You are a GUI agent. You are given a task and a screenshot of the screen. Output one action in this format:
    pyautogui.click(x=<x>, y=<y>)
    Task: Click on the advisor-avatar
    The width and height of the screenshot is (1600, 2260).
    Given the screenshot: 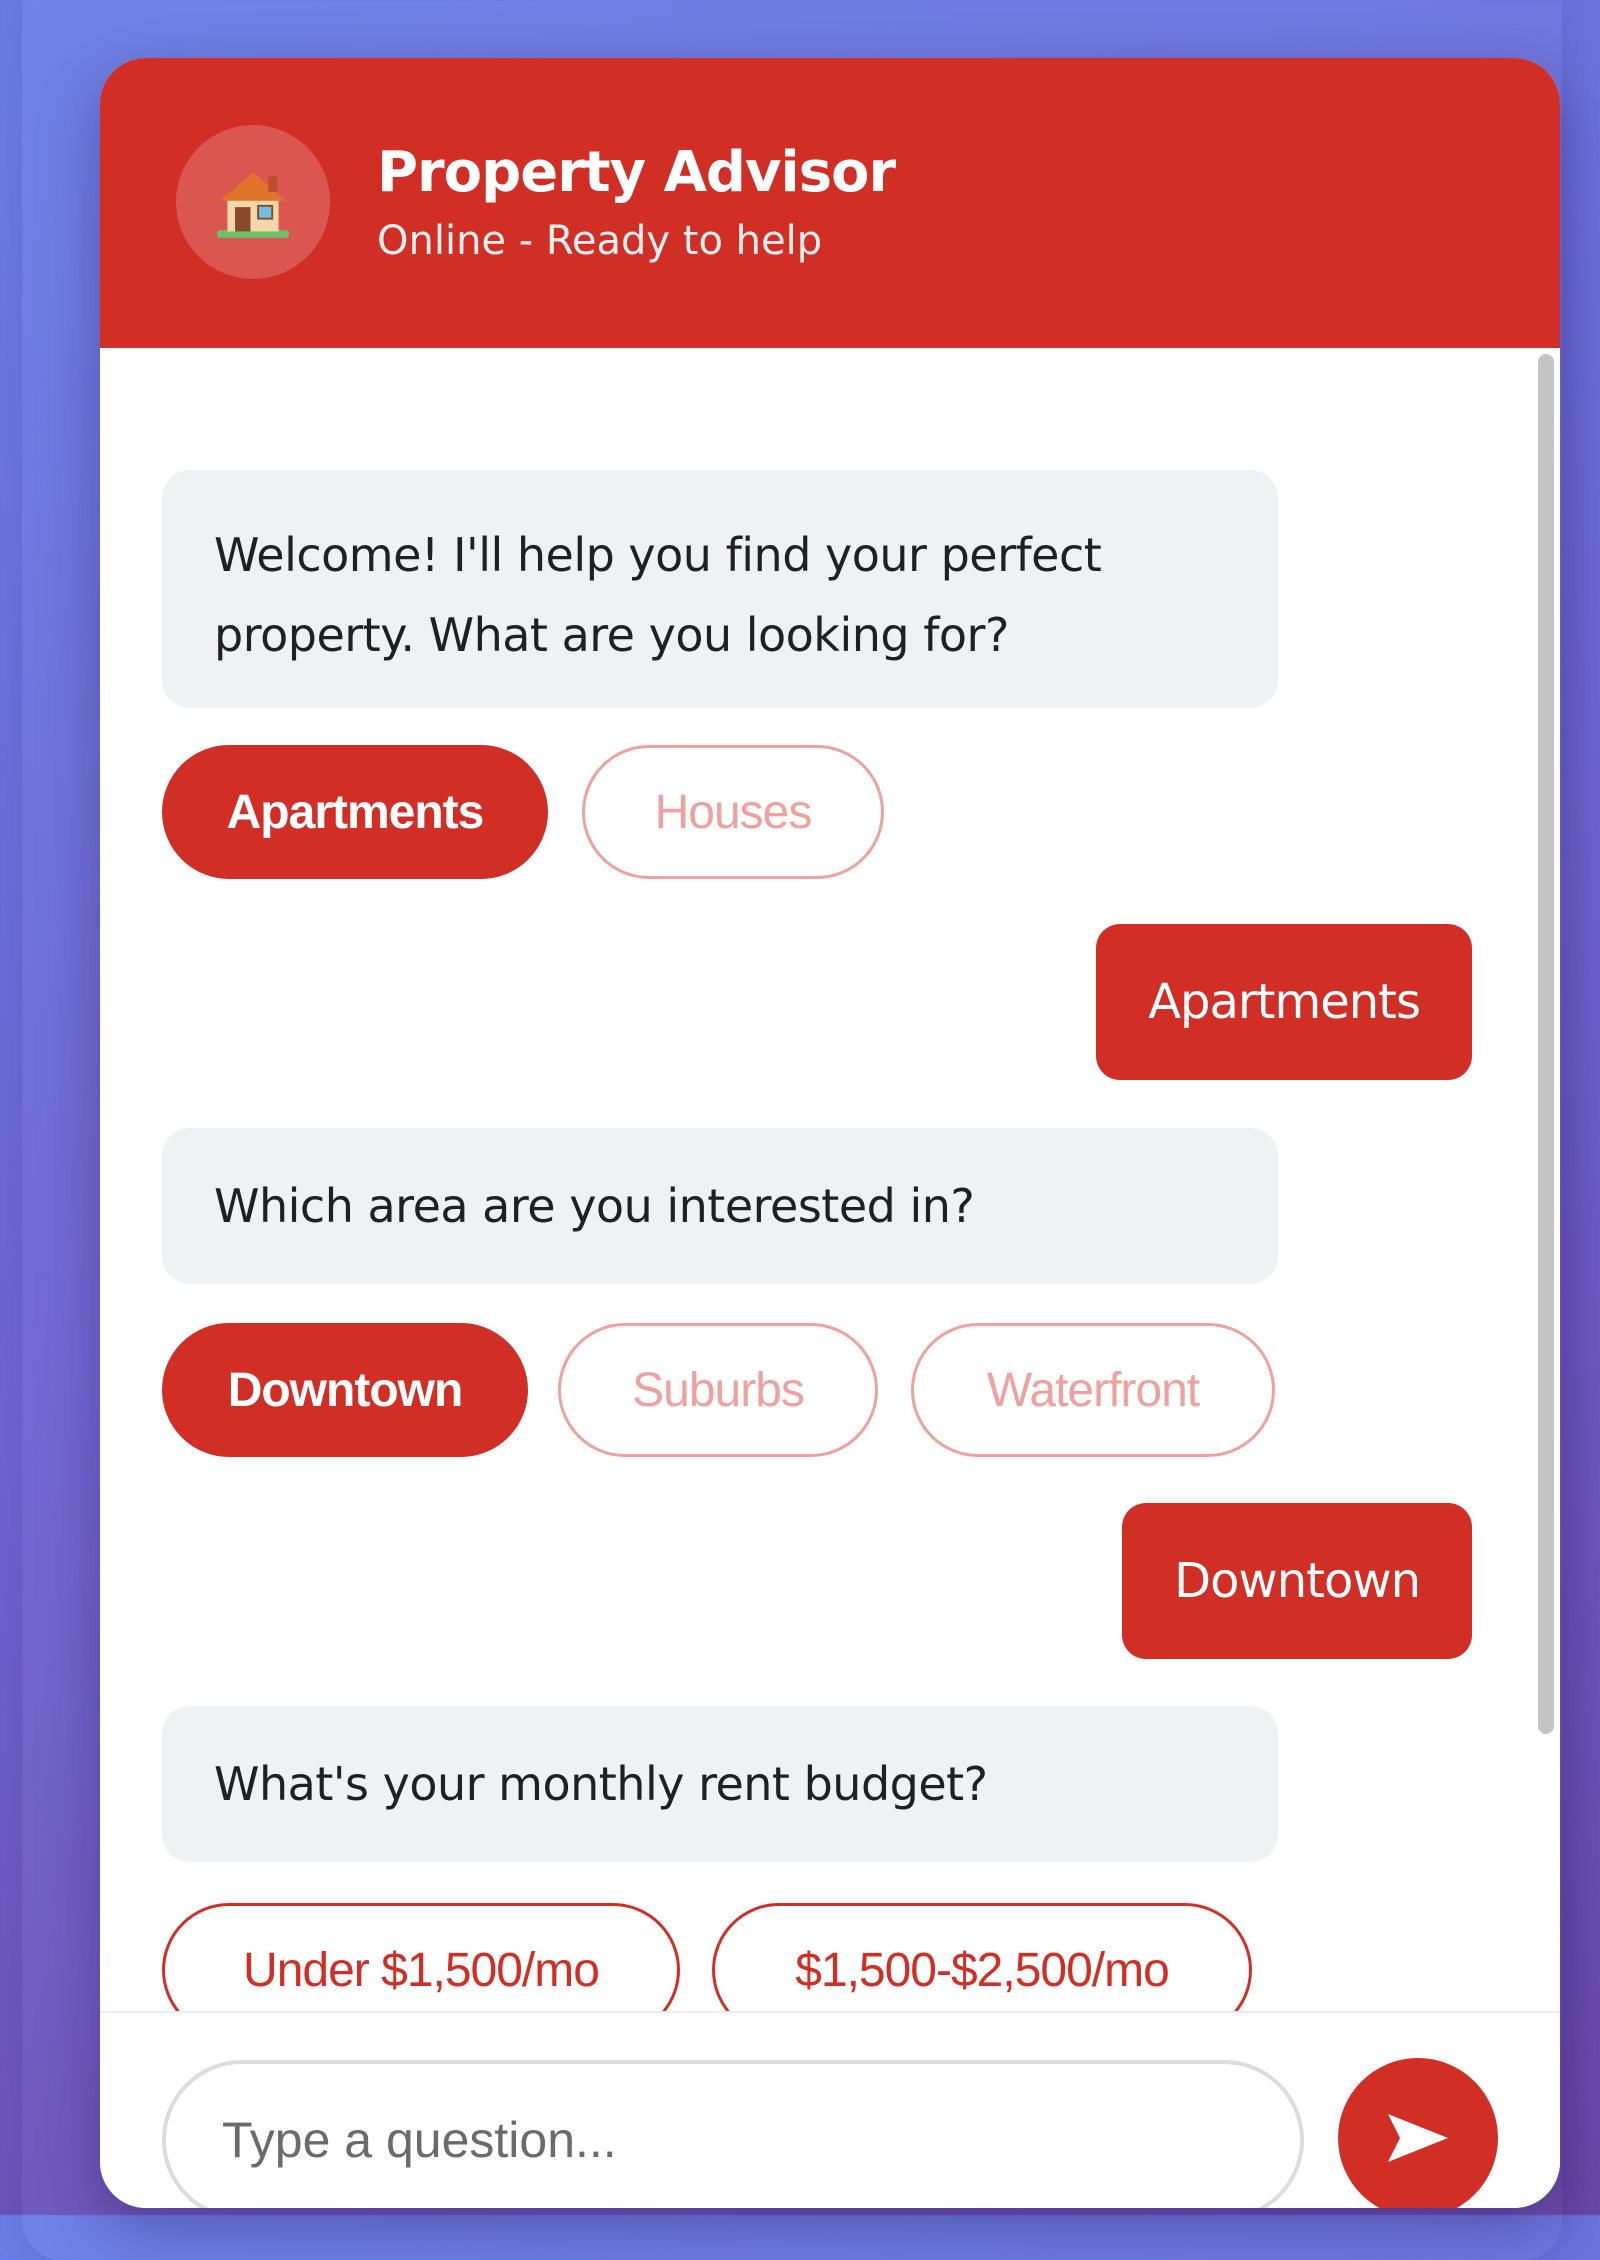 What is the action you would take?
    pyautogui.click(x=253, y=202)
    